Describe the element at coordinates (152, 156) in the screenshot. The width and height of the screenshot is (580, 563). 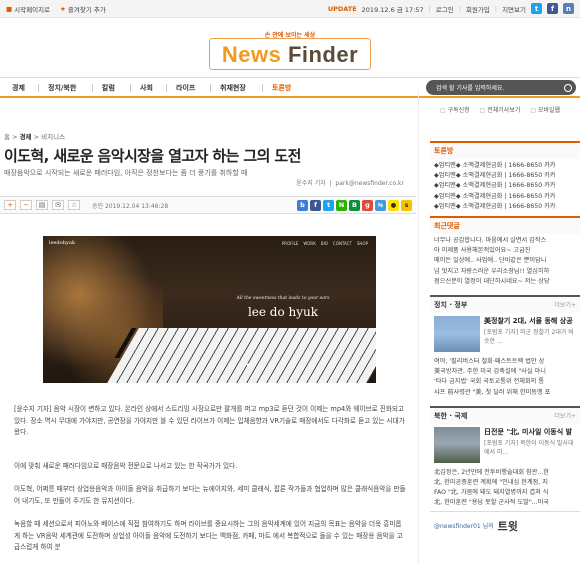
I see `article-title: 이도혁, 새로운 음악시장을 열고자 하는 그의 도전` at that location.